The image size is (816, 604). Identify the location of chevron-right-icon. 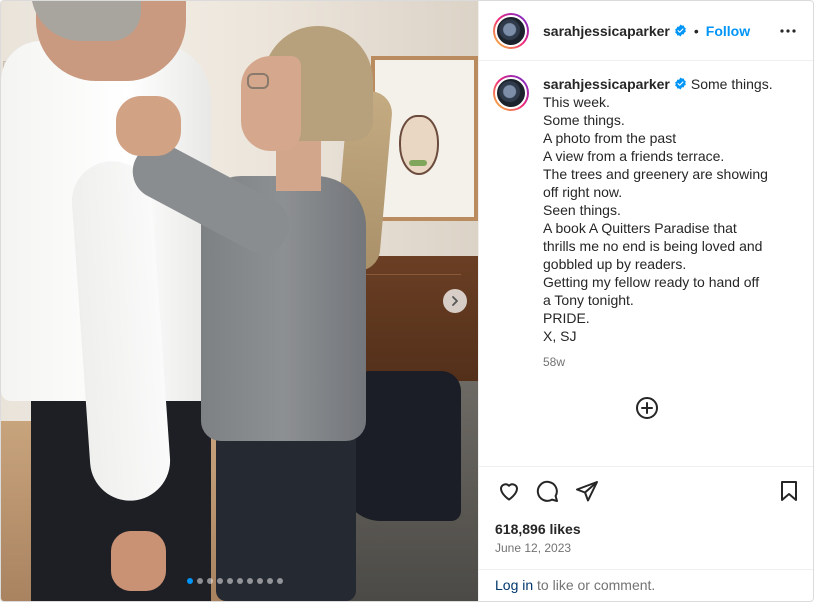
(455, 301).